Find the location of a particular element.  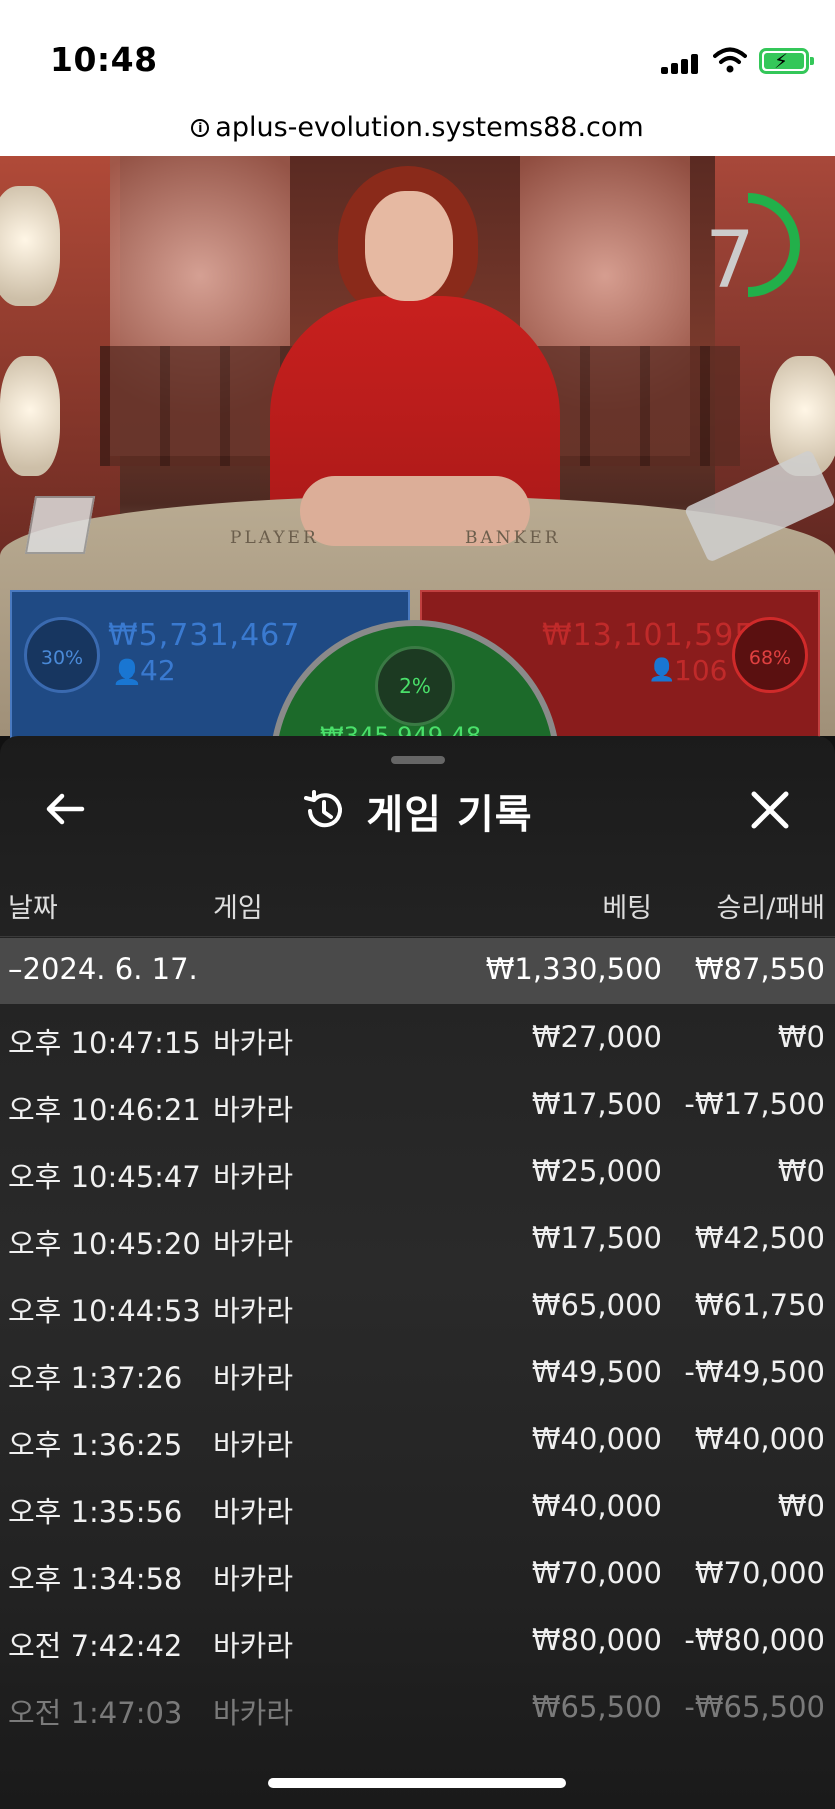

row-time: 오후 10:45:47 is located at coordinates (104, 1177).